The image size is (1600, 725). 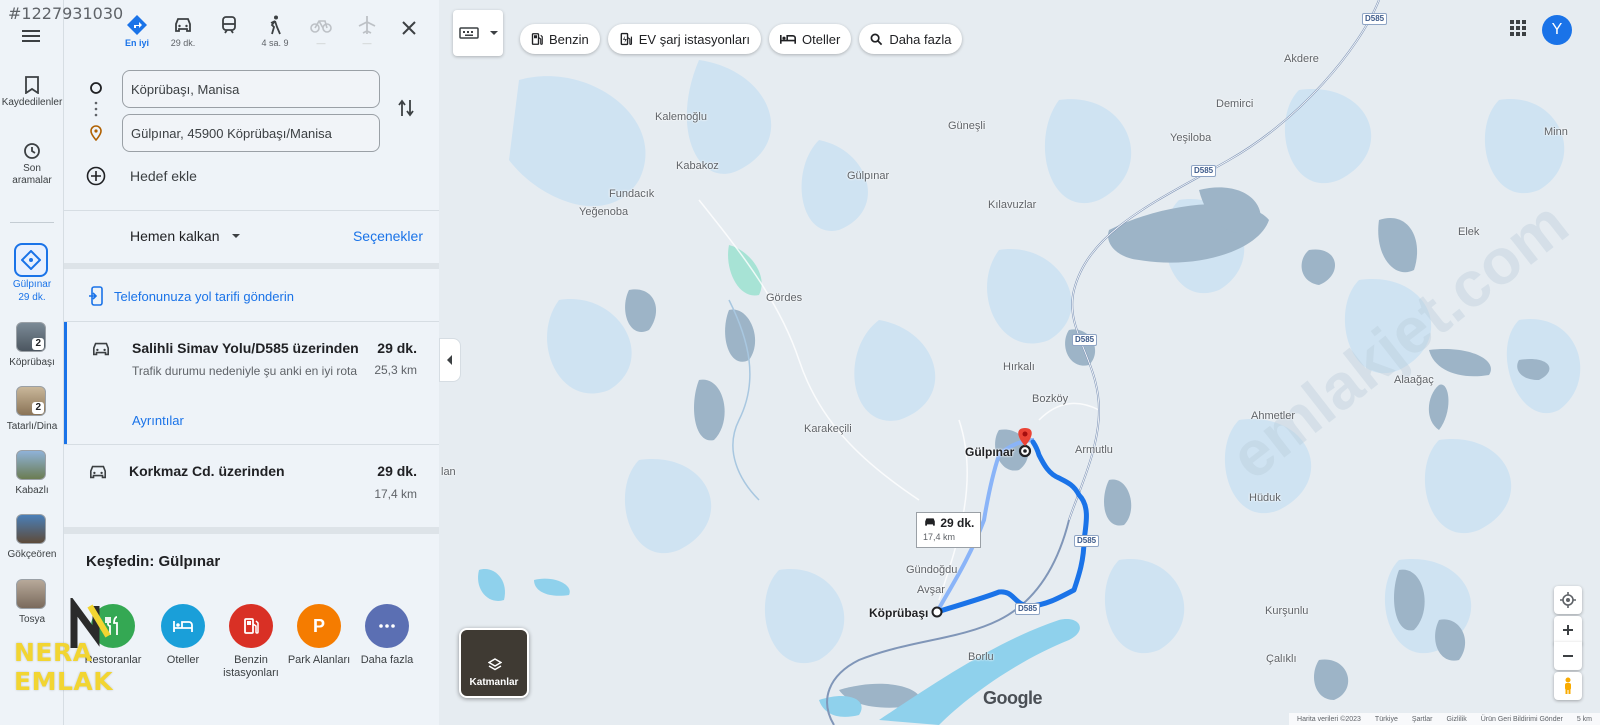 I want to click on destination-field, so click(x=251, y=133).